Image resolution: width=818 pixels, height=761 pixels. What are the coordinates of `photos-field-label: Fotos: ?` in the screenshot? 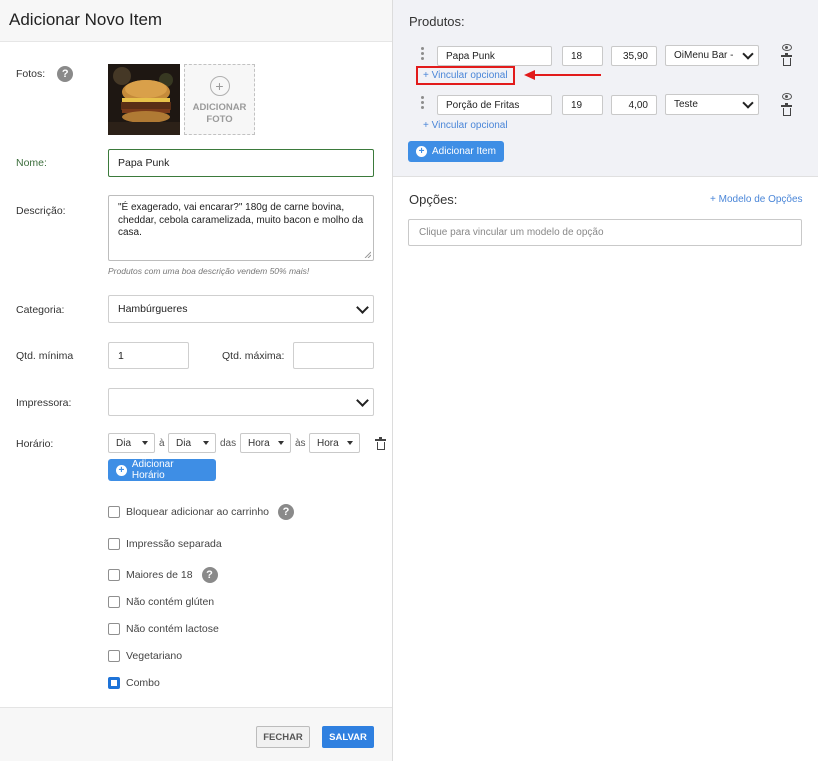 It's located at (45, 74).